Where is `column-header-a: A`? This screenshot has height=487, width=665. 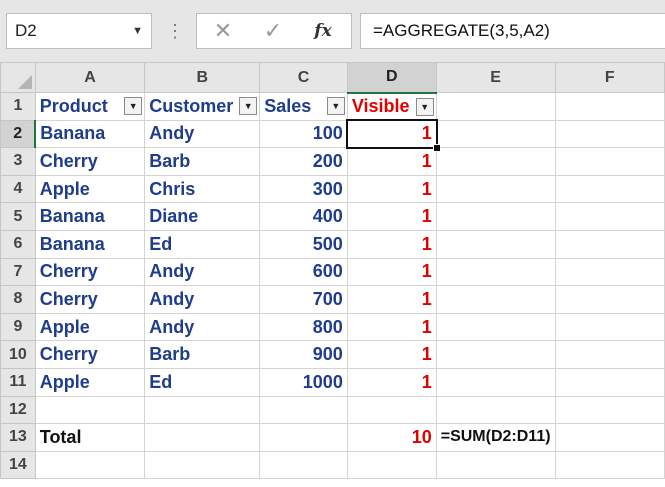
column-header-a: A is located at coordinates (90, 77).